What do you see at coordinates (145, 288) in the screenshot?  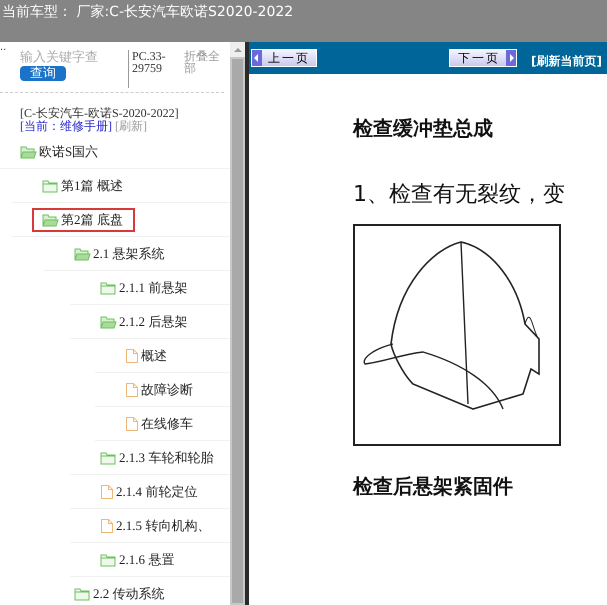 I see `tree-item: 2.1.1 前悬架` at bounding box center [145, 288].